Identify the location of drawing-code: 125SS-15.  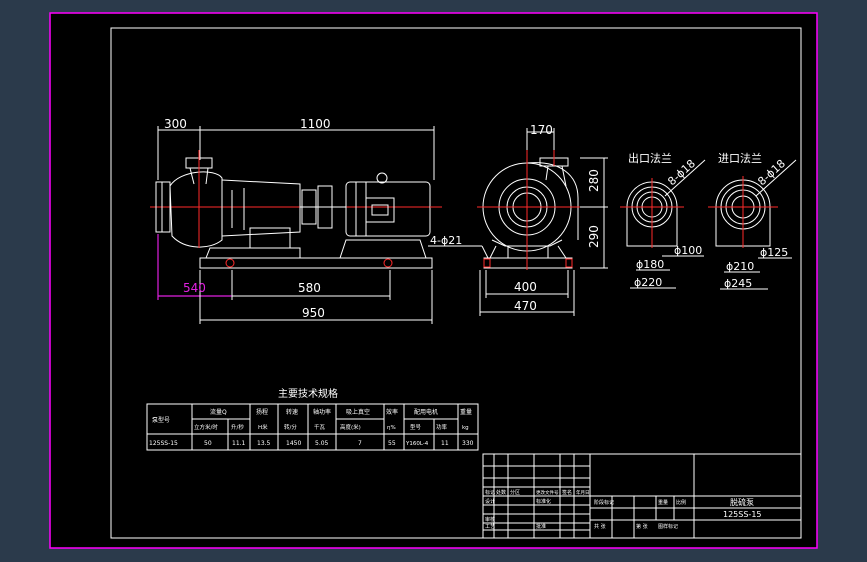
(742, 514).